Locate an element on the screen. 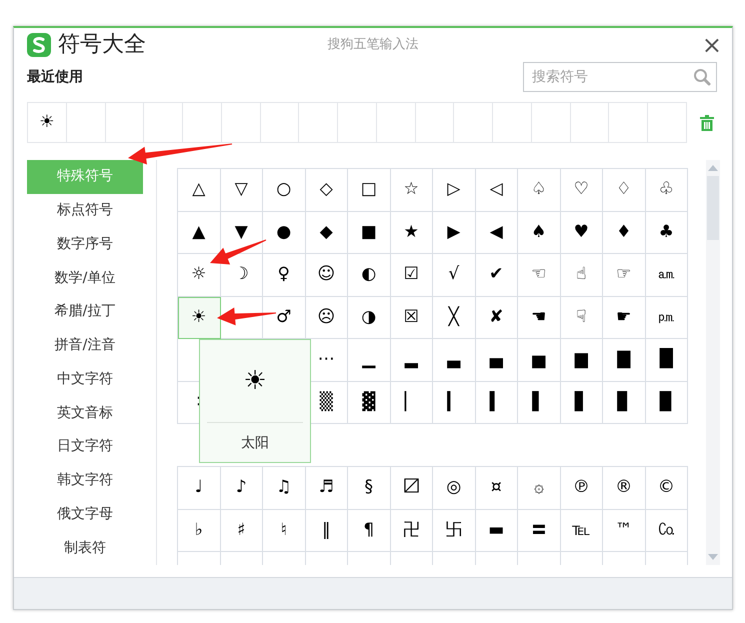  symbol-cell: ▆ is located at coordinates (581, 360).